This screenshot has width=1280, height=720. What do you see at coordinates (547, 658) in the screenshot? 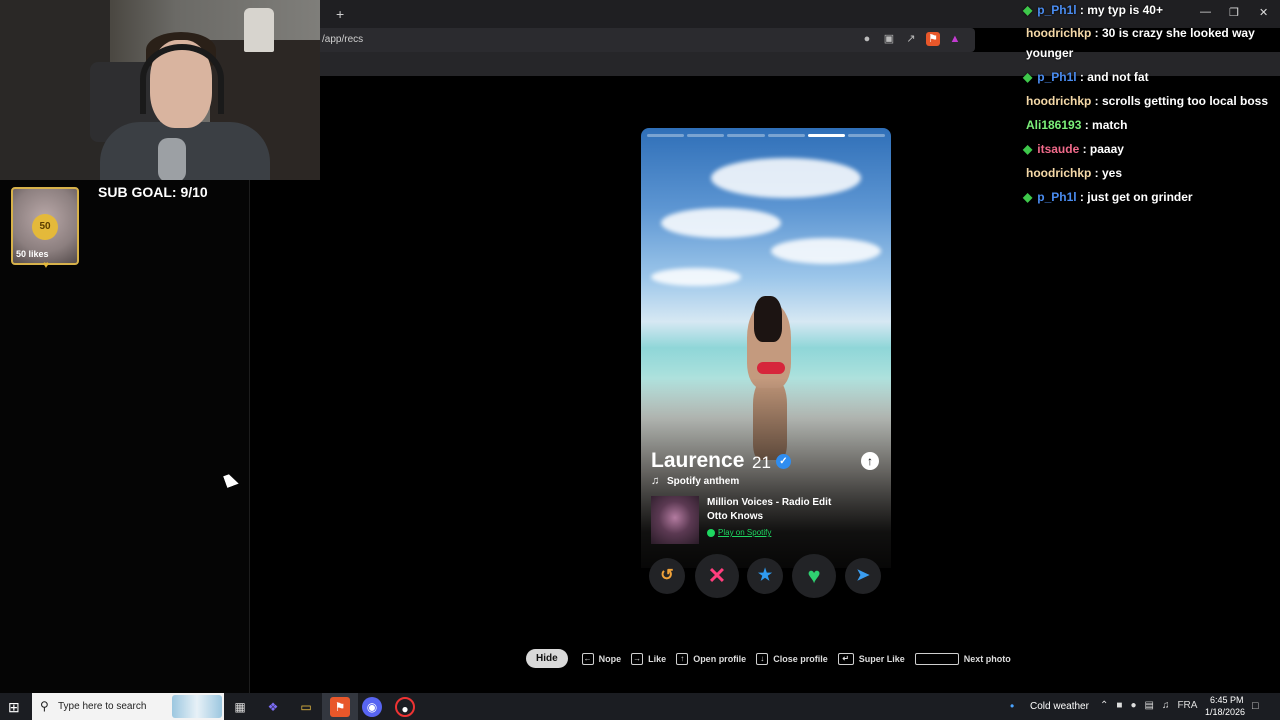
I see `hide-hints-button: Hide` at bounding box center [547, 658].